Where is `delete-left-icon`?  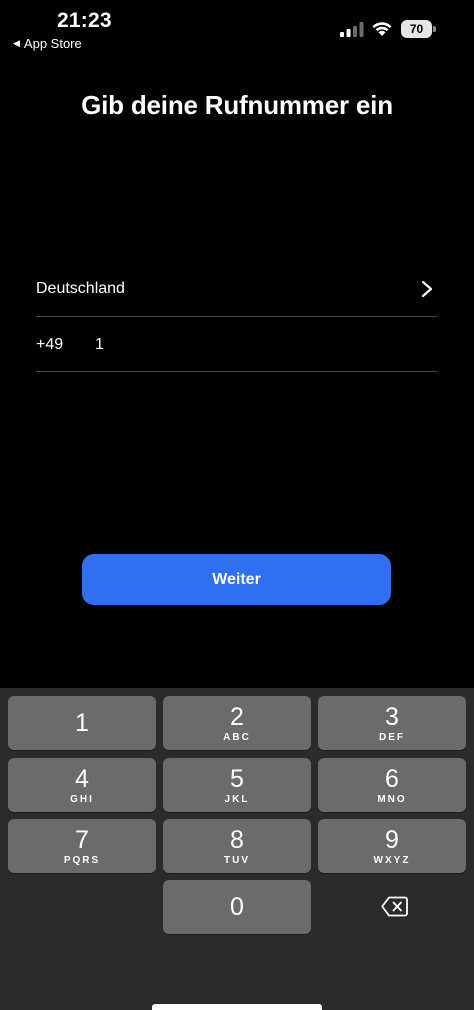
delete-left-icon is located at coordinates (394, 906).